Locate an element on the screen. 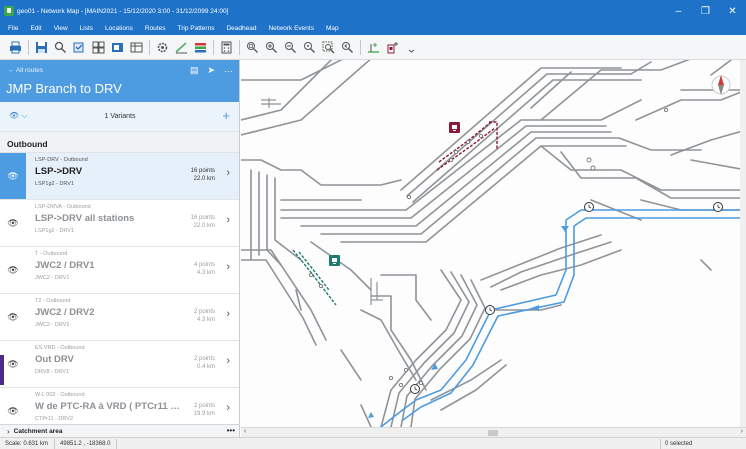 Image resolution: width=746 pixels, height=449 pixels. print-icon is located at coordinates (15, 47).